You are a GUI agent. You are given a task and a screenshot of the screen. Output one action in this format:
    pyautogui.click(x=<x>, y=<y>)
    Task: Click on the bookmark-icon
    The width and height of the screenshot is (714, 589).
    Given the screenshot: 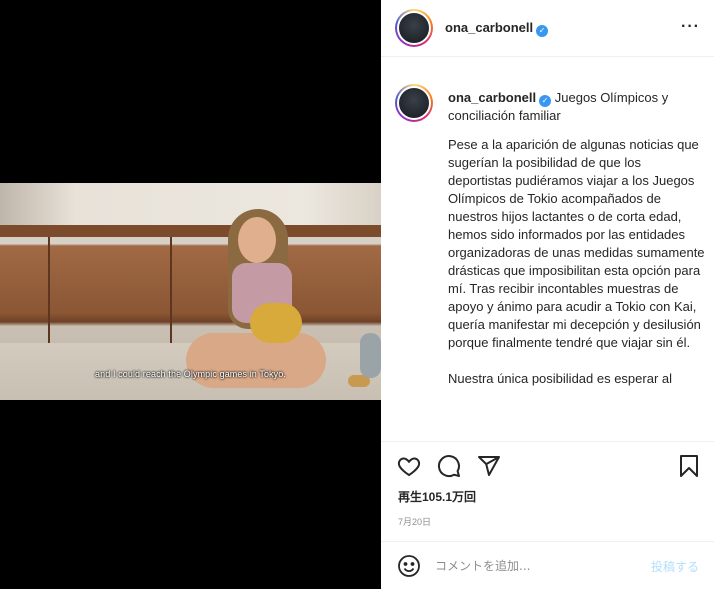 What is the action you would take?
    pyautogui.click(x=689, y=466)
    